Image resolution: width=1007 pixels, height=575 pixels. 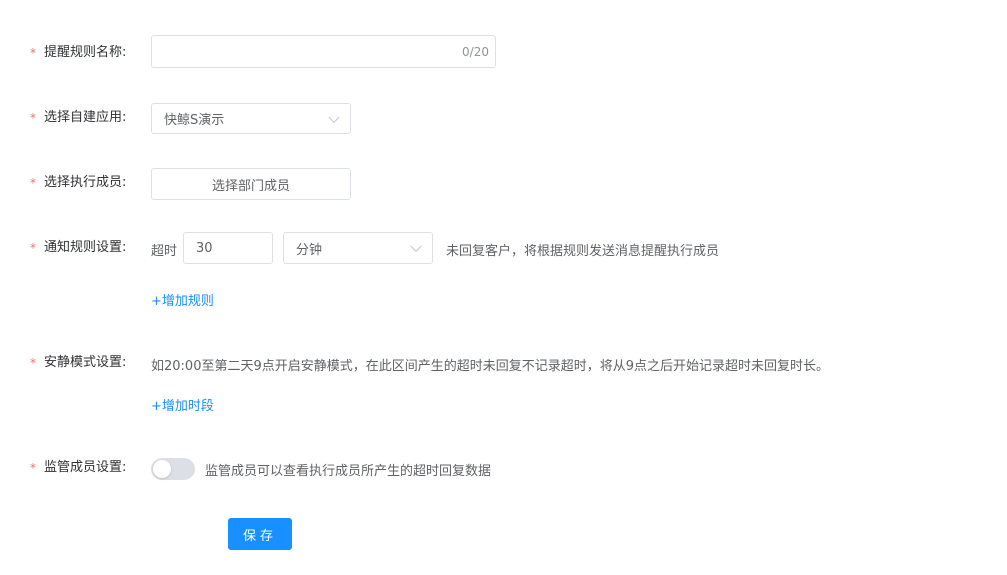 What do you see at coordinates (475, 51) in the screenshot?
I see `rule-name-counter: 0/20` at bounding box center [475, 51].